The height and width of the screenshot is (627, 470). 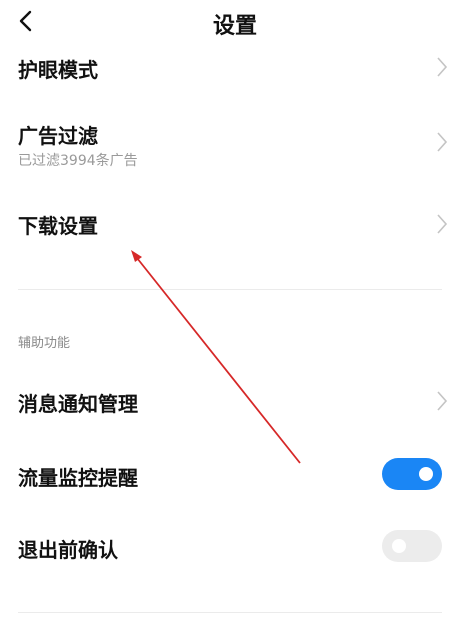 What do you see at coordinates (235, 546) in the screenshot?
I see `exit-confirm-row: 退出前确认` at bounding box center [235, 546].